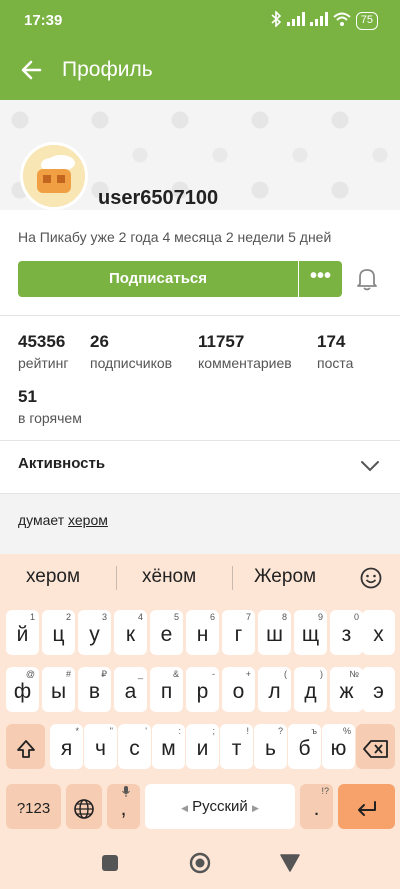  Describe the element at coordinates (111, 731) in the screenshot. I see `key-hint: "` at that location.